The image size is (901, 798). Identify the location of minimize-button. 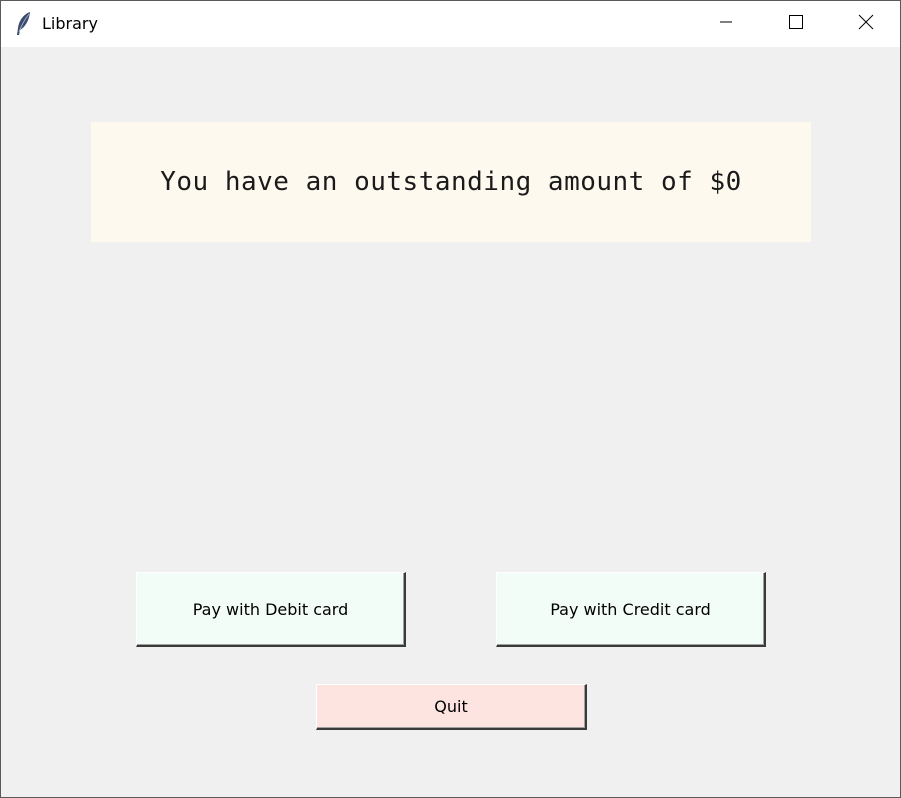
(726, 24).